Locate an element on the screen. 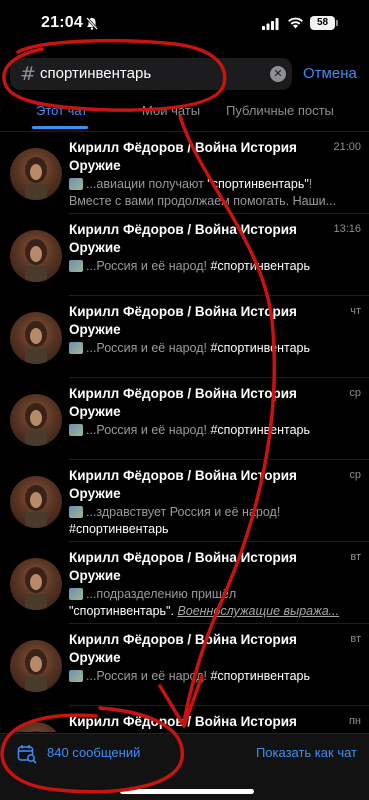  result-date: пн is located at coordinates (354, 721).